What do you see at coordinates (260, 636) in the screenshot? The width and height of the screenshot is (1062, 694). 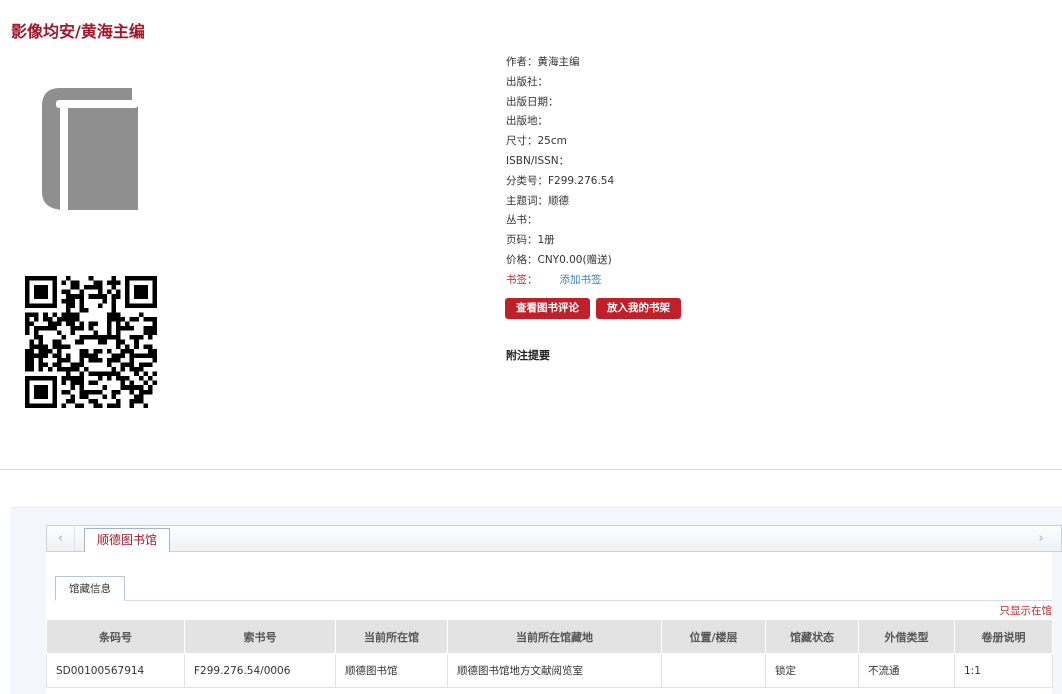 I see `col-callno: 索书号` at bounding box center [260, 636].